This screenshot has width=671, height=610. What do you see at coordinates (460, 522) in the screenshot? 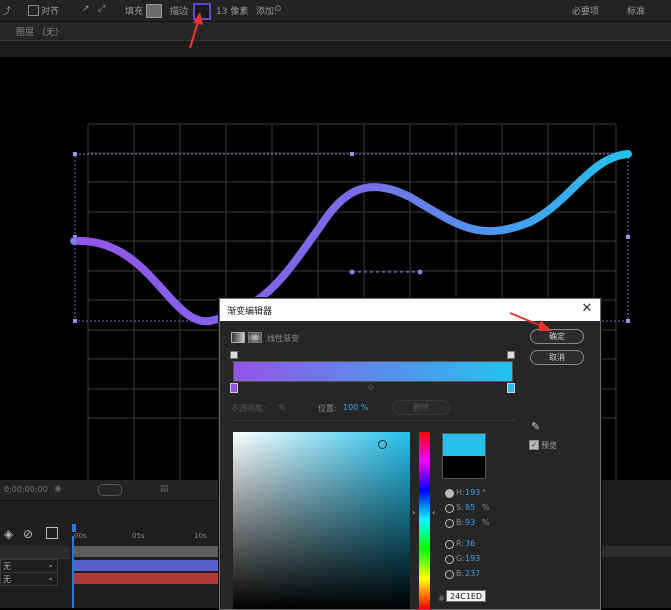
I see `hsb-key-2: B:` at bounding box center [460, 522].